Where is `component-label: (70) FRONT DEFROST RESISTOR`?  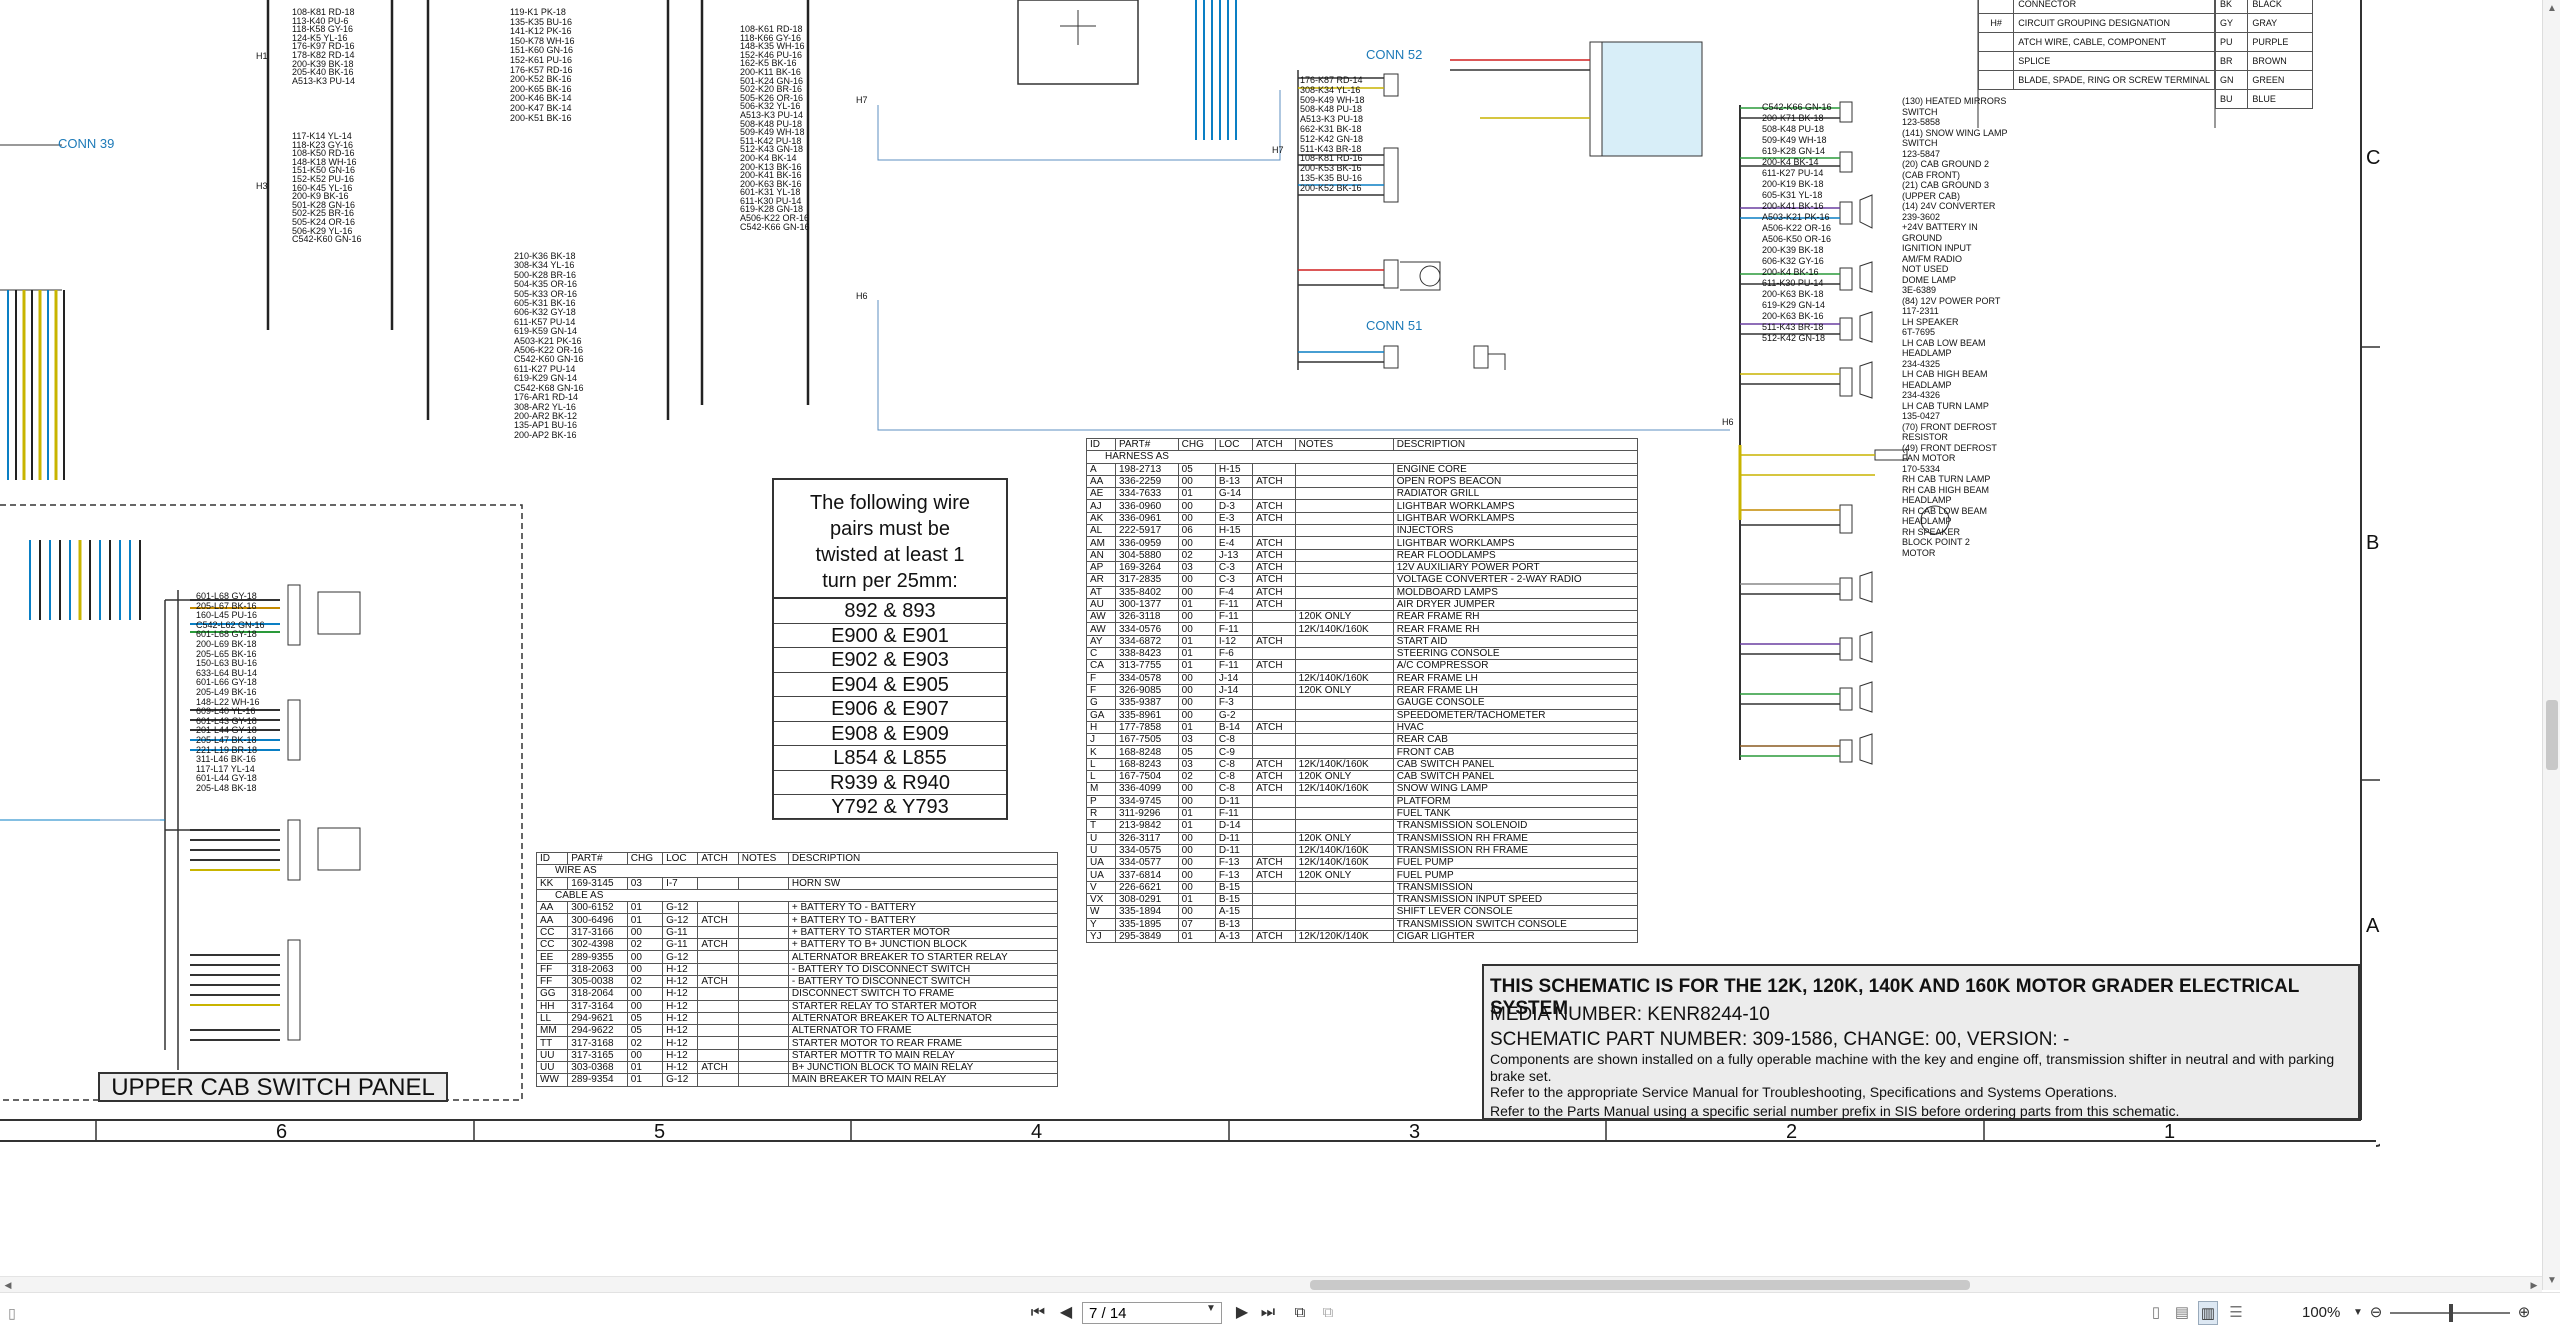 component-label: (70) FRONT DEFROST RESISTOR is located at coordinates (1949, 432).